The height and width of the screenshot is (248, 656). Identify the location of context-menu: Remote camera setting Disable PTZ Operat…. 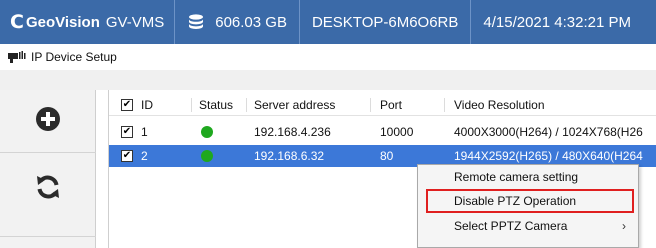
(528, 206).